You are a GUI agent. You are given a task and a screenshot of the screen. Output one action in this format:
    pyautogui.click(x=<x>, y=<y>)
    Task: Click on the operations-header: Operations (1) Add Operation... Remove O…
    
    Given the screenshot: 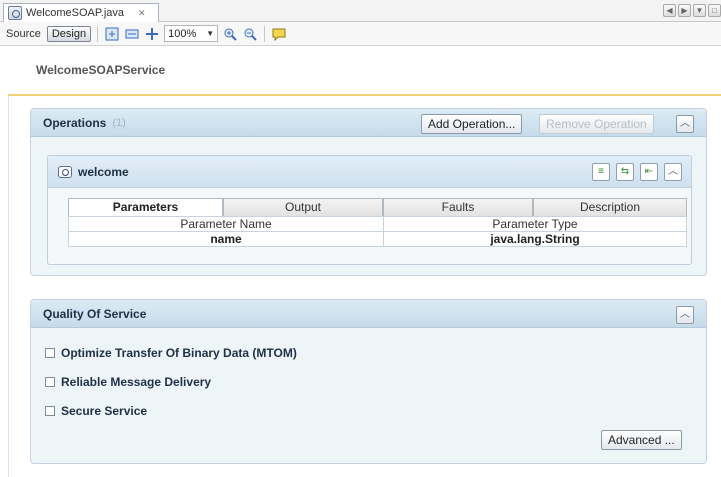 What is the action you would take?
    pyautogui.click(x=368, y=123)
    